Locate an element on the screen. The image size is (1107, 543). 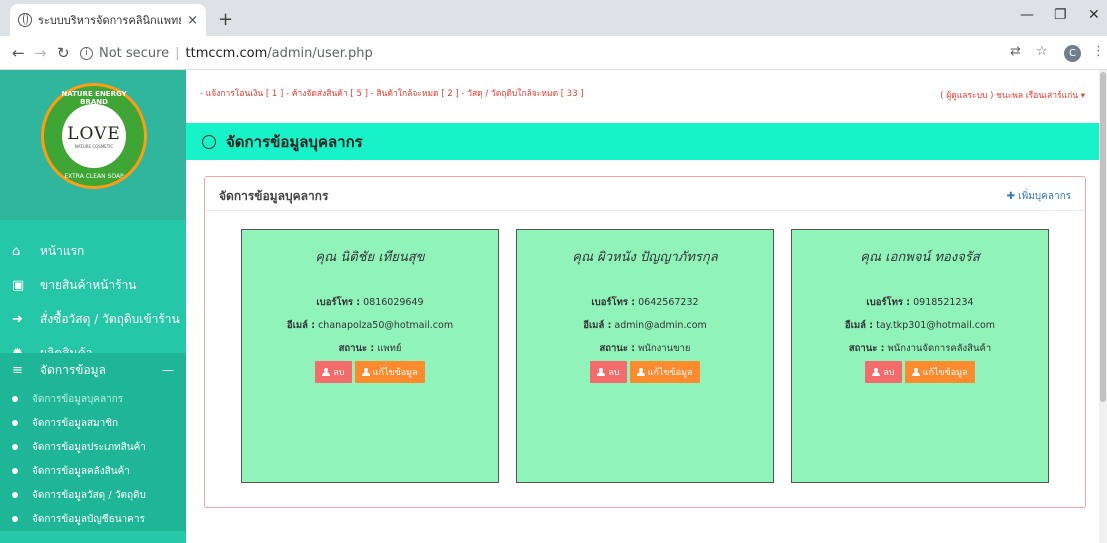
logo-center: LOVE NATURE COSMETIC is located at coordinates (94, 136).